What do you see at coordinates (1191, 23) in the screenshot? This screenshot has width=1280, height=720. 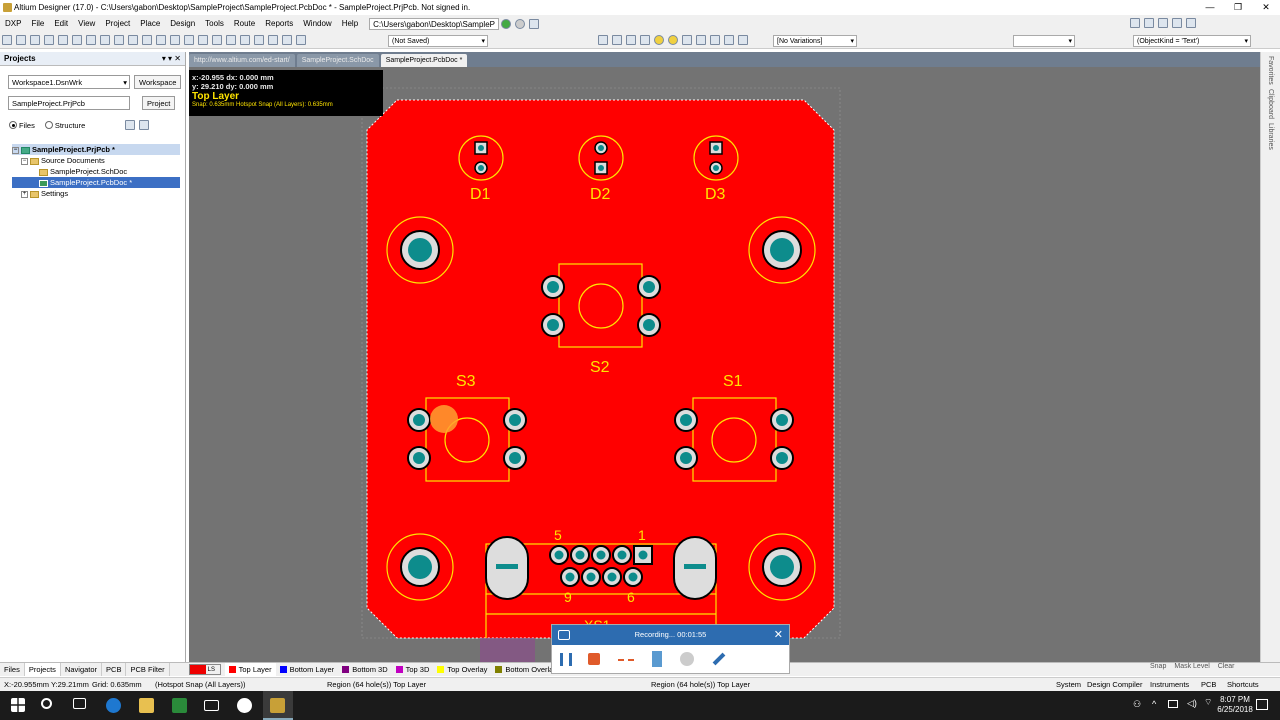 I see `settings-icon` at bounding box center [1191, 23].